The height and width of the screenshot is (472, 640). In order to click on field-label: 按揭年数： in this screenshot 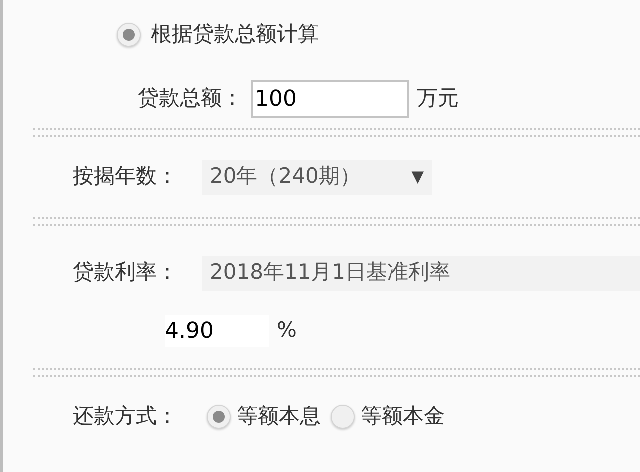, I will do `click(126, 176)`.